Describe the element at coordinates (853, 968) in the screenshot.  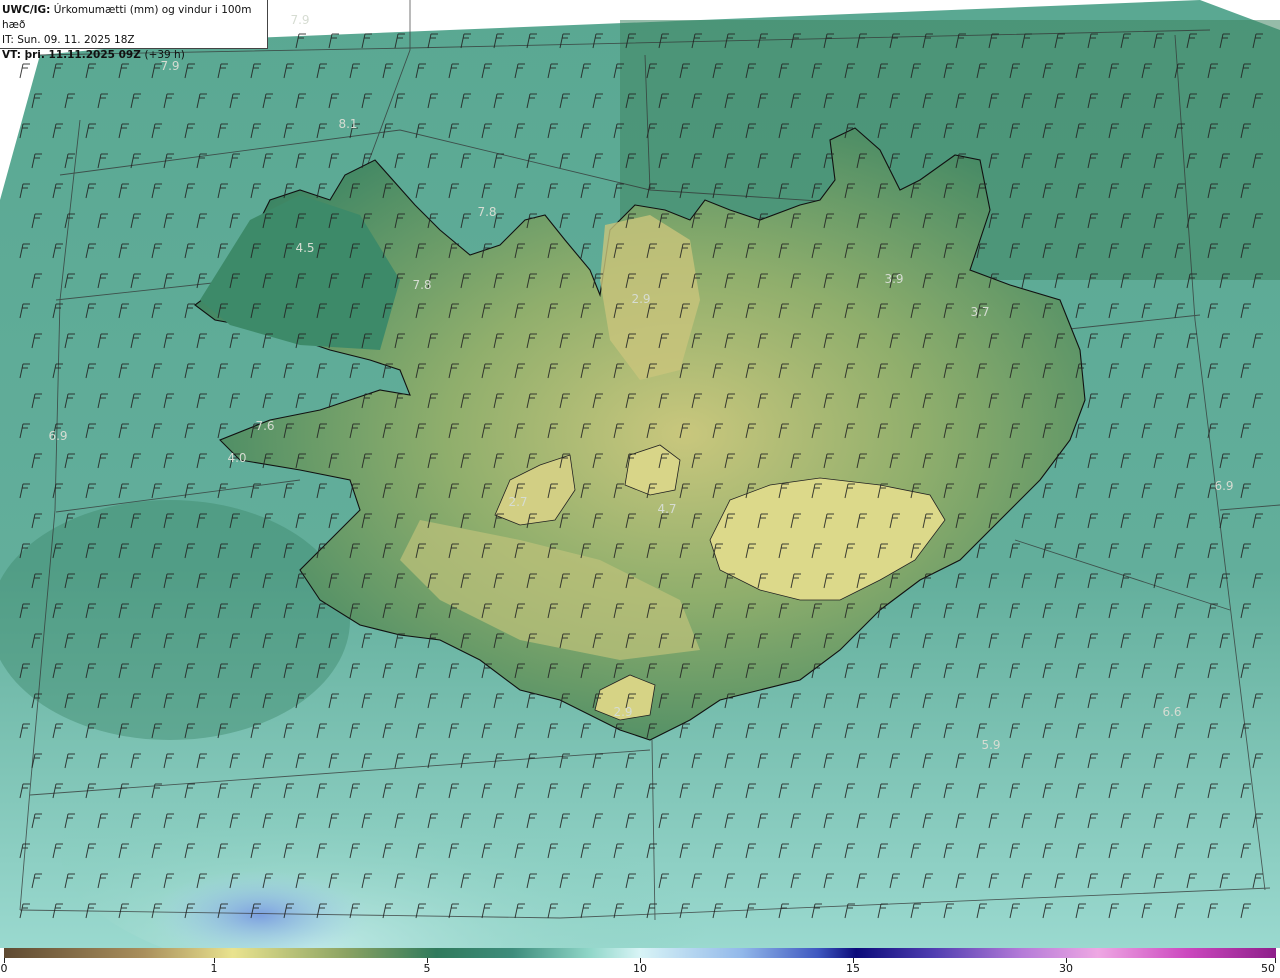
I see `colorbar-label-15: 15` at that location.